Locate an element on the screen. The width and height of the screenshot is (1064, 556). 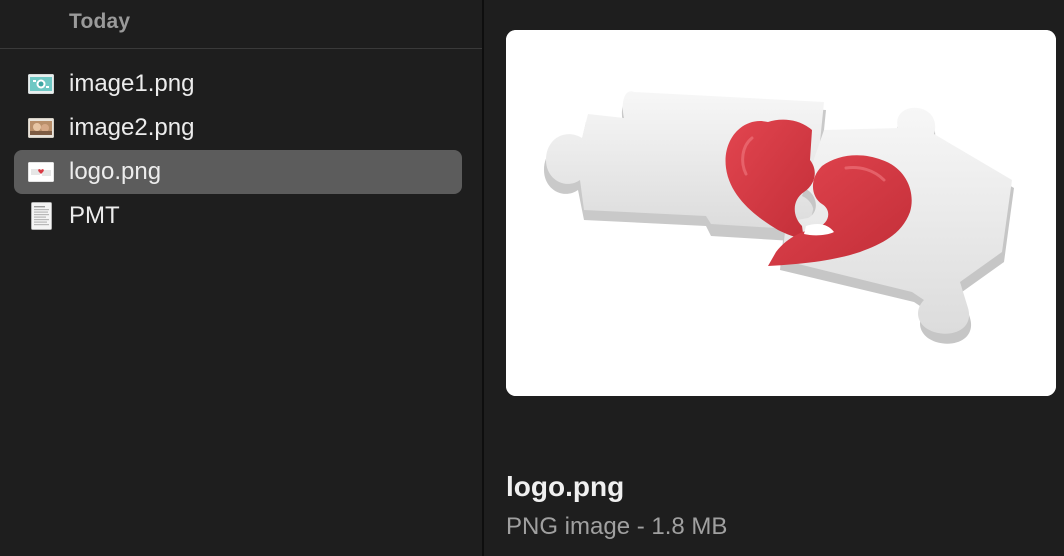
file-name: image1.png is located at coordinates (132, 83).